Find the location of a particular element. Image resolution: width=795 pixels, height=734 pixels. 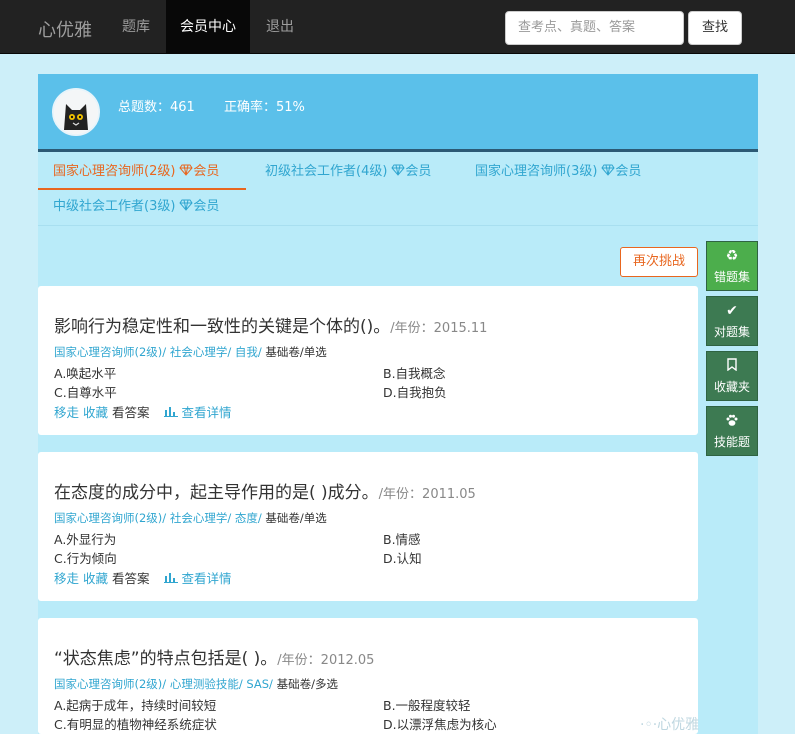

question-title: 在态度的成分中，起主导作用的是( )成分。/年份：2011.05 is located at coordinates (265, 490).